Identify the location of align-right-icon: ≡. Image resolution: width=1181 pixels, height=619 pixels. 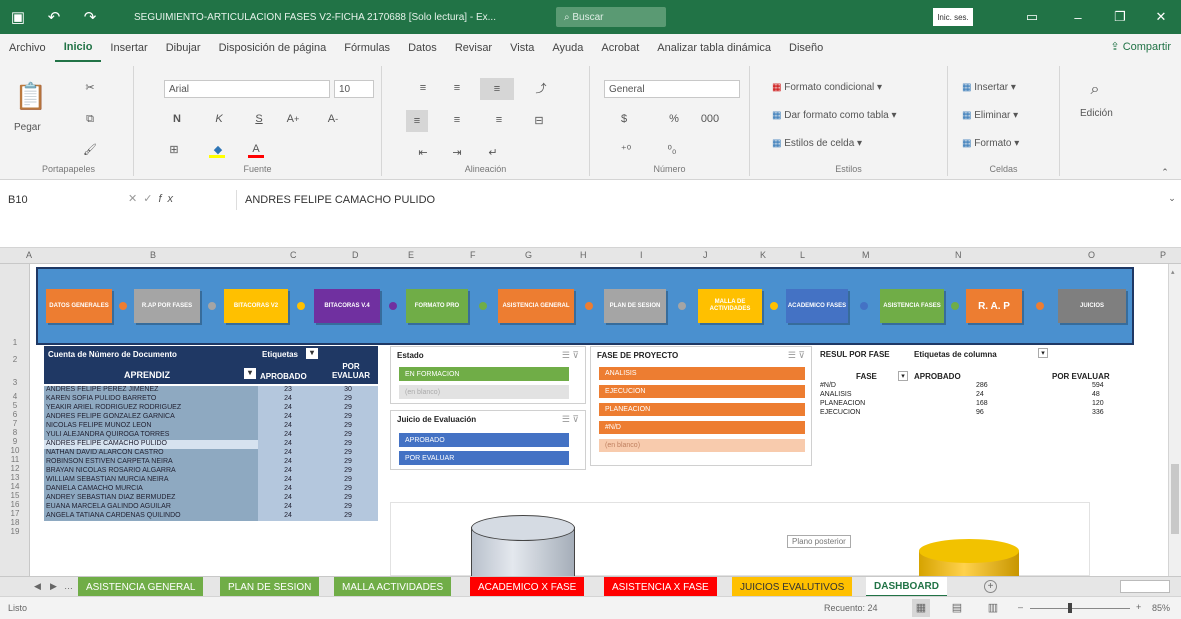
(499, 120).